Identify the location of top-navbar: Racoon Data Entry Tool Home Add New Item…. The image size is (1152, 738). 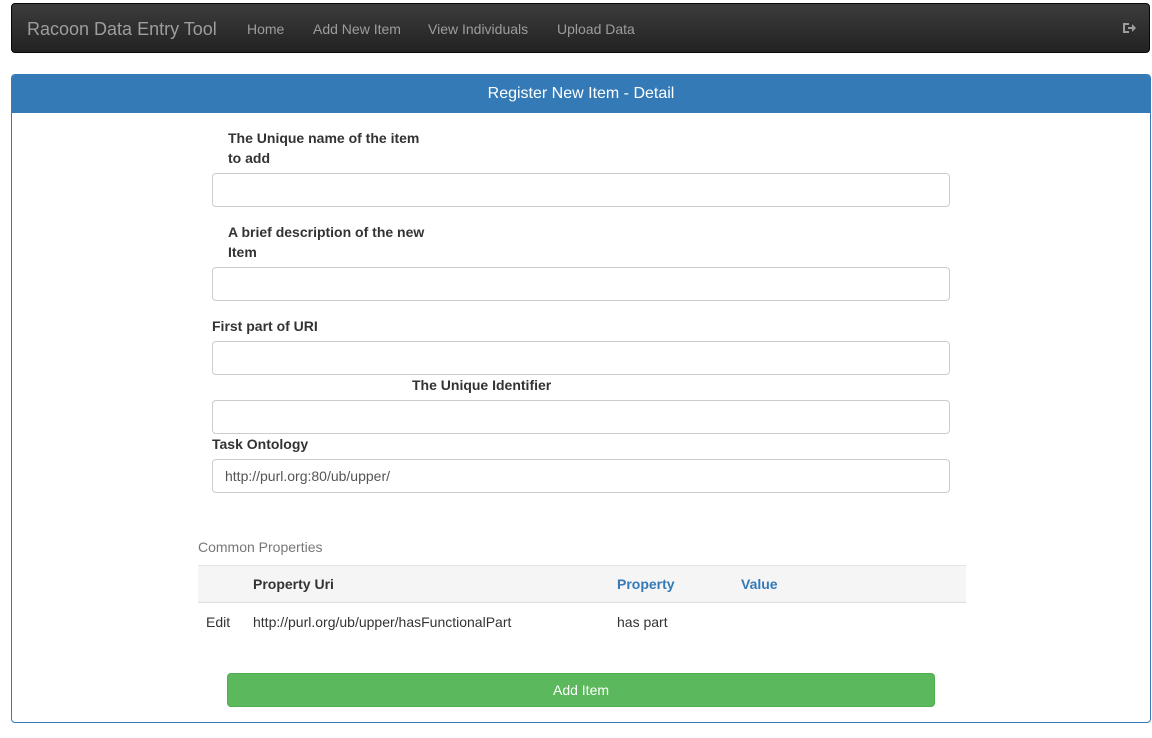
(580, 28).